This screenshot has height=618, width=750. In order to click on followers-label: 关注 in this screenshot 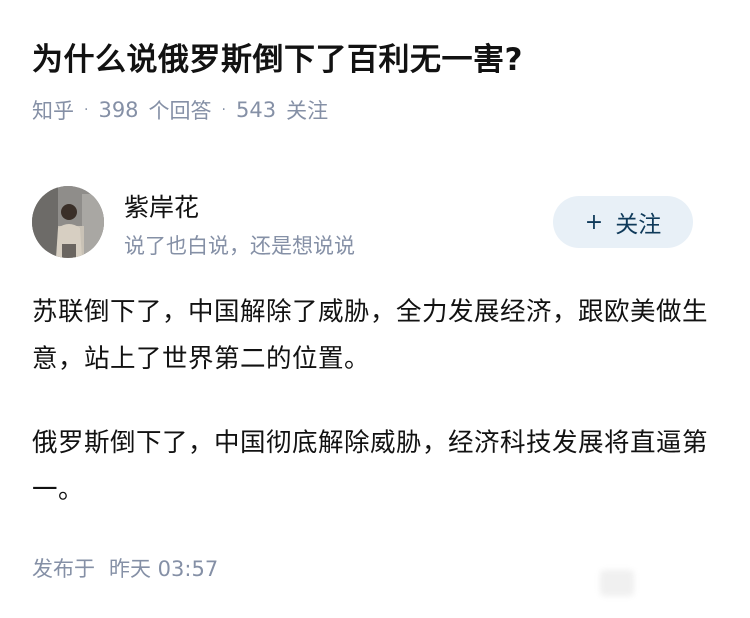, I will do `click(307, 111)`.